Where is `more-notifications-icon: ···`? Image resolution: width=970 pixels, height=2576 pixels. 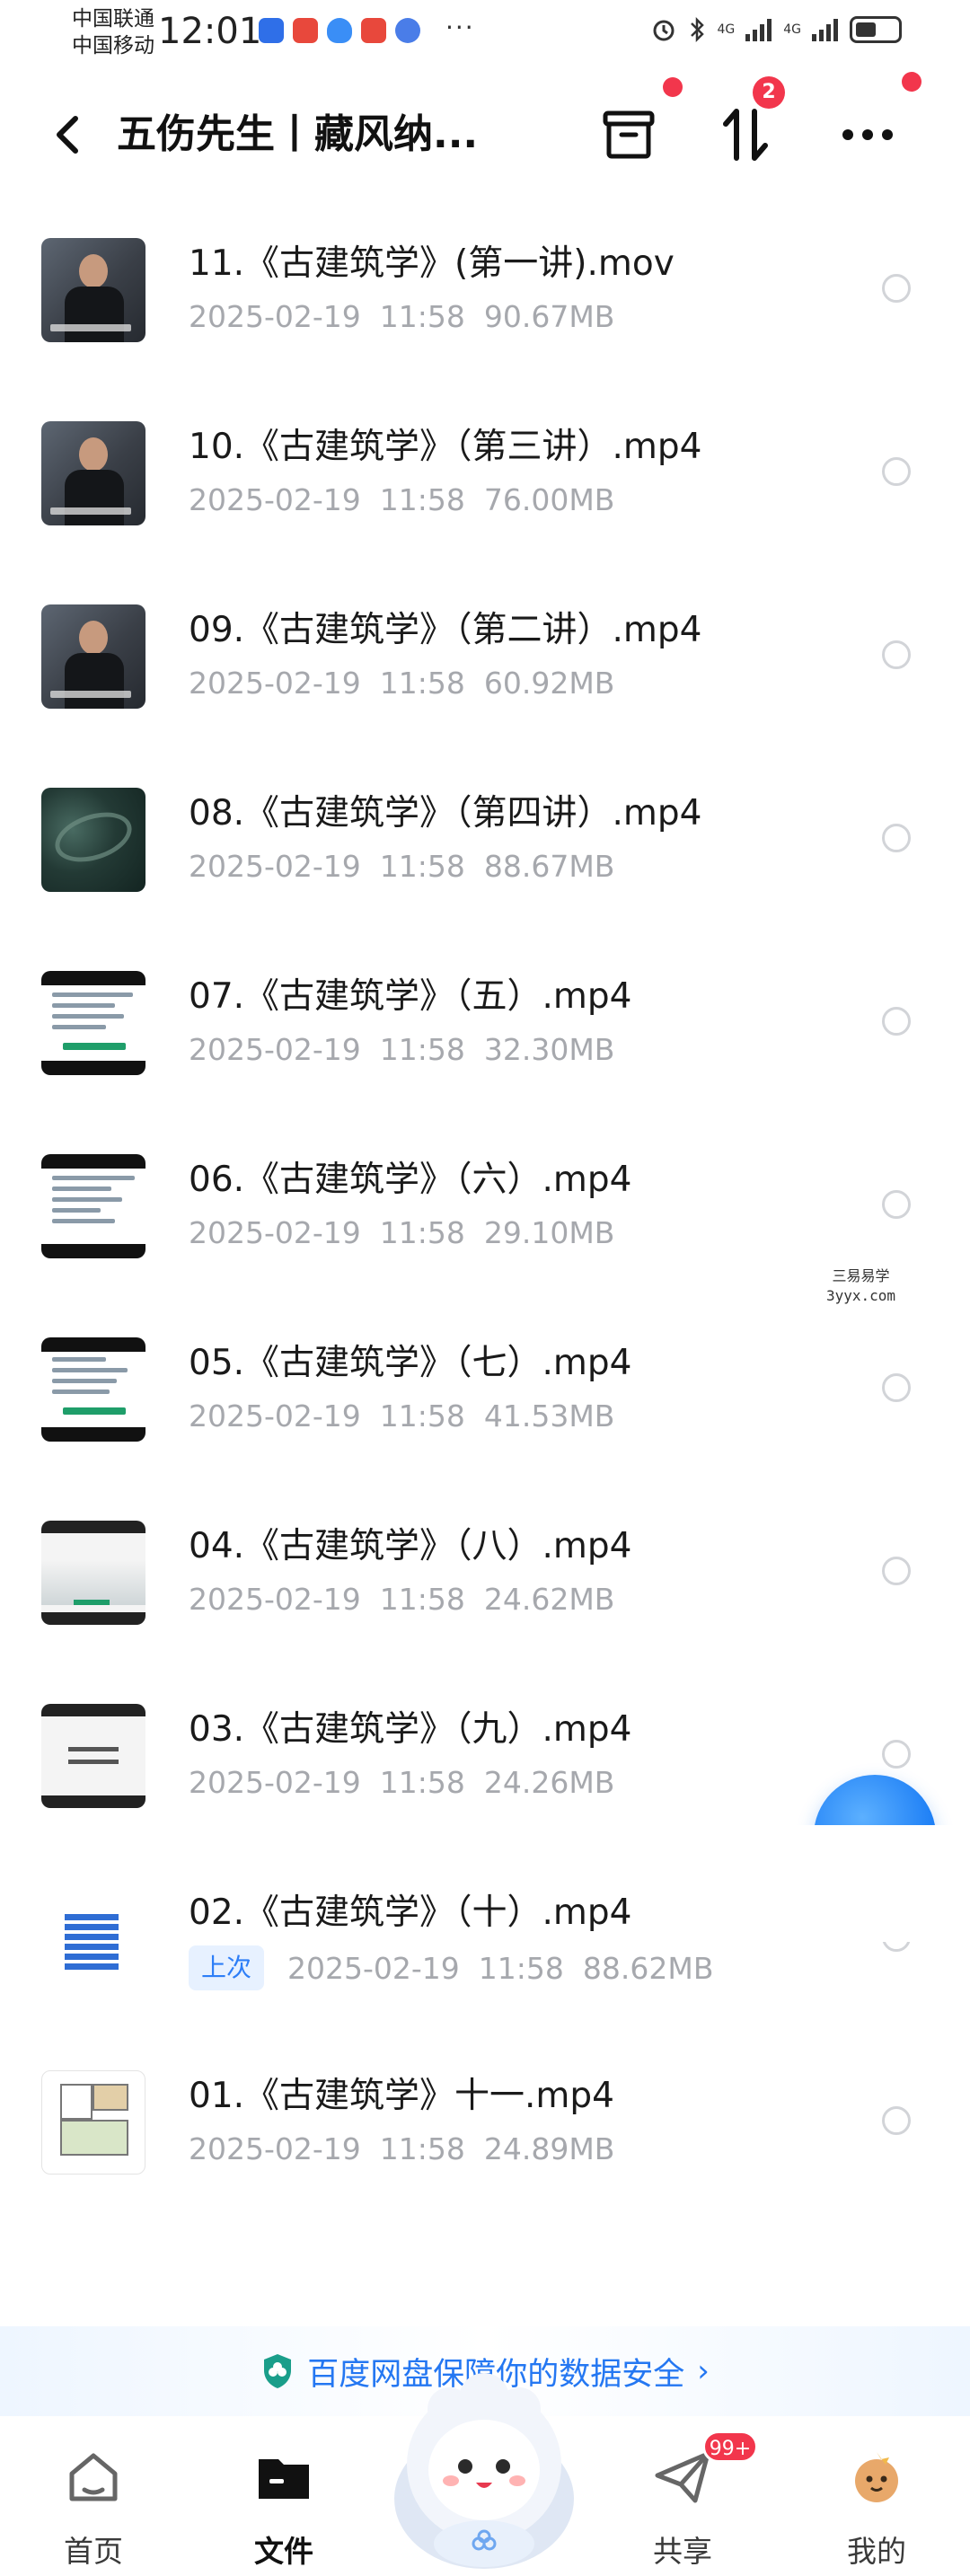 more-notifications-icon: ··· is located at coordinates (460, 27).